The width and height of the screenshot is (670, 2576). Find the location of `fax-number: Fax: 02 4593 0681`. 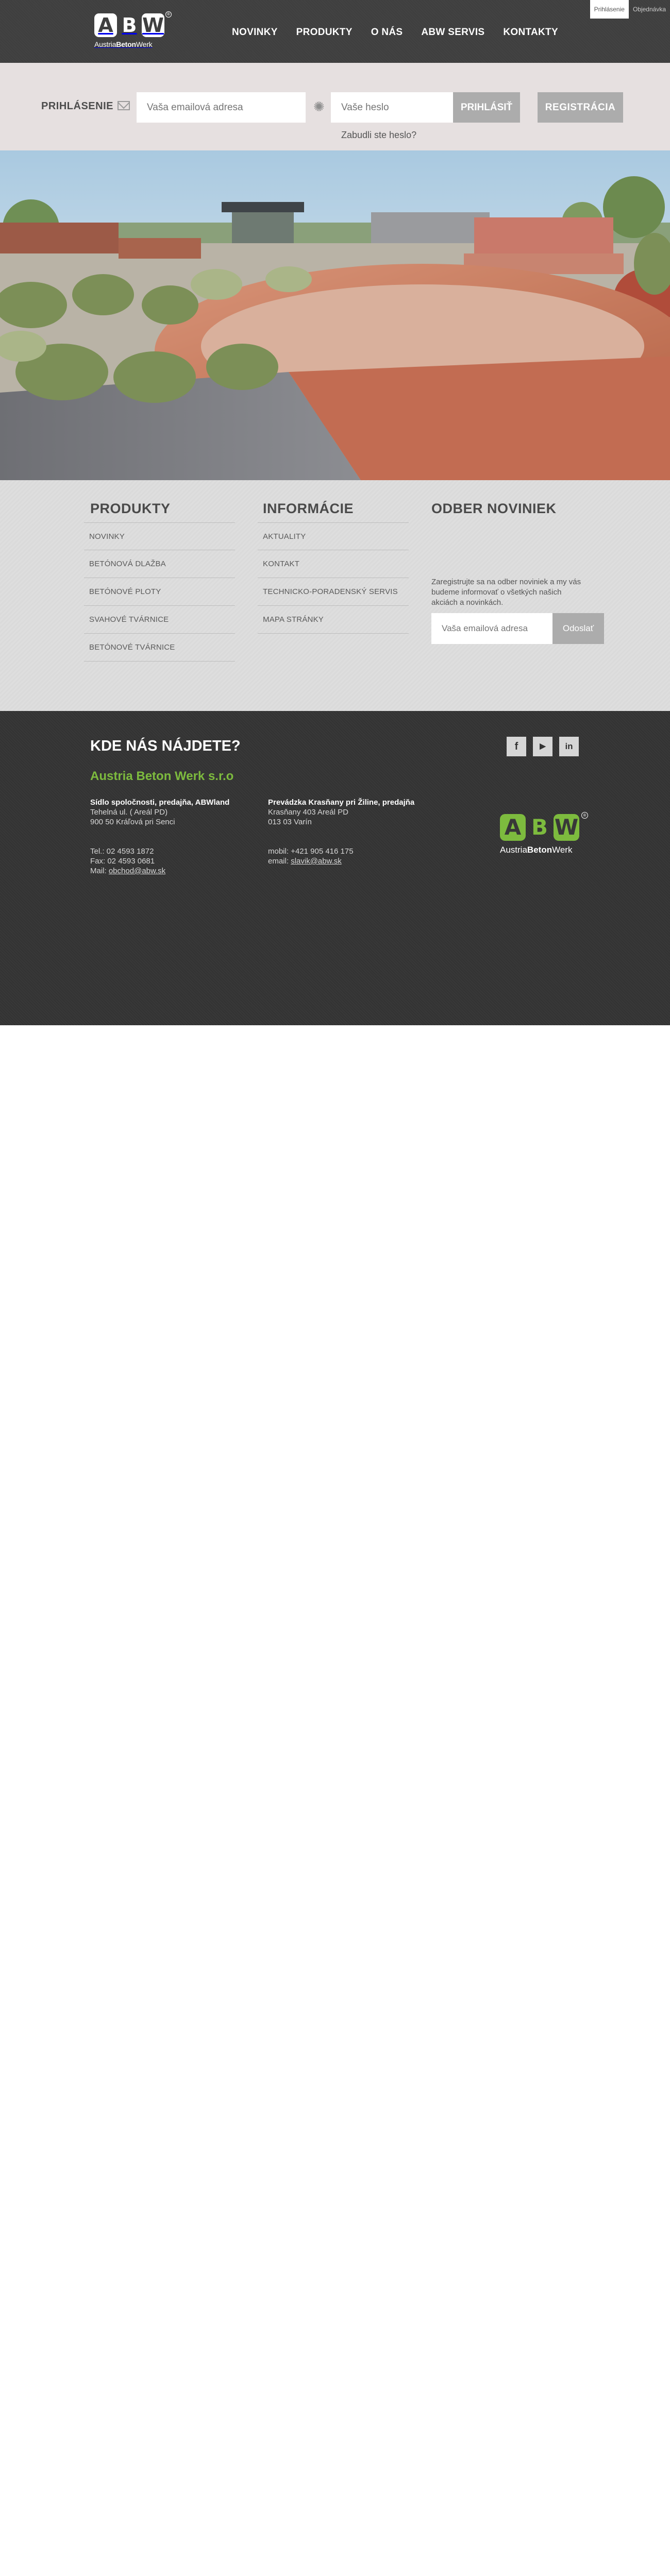

fax-number: Fax: 02 4593 0681 is located at coordinates (122, 861).